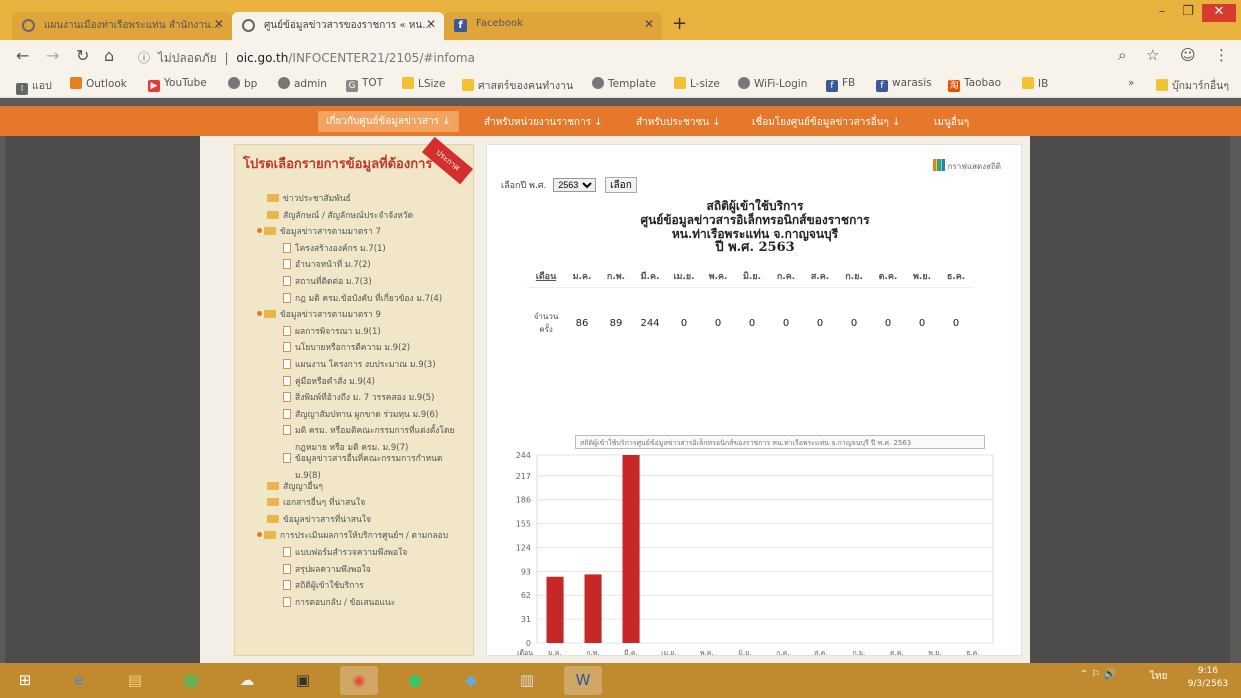 Image resolution: width=1241 pixels, height=698 pixels. I want to click on bookmark-admin: admin, so click(302, 83).